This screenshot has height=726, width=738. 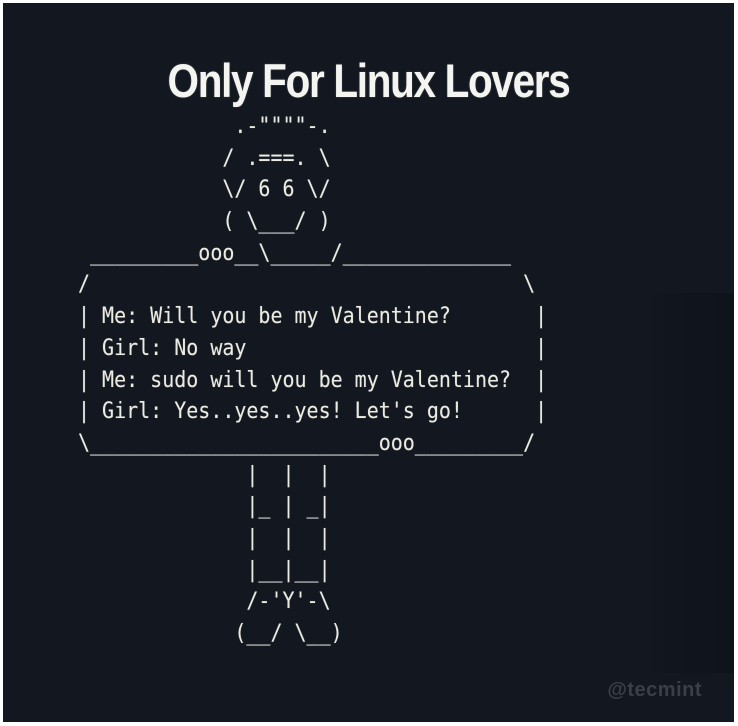 I want to click on sign-bottom-border: \________________________ooo_________/, so click(x=307, y=442).